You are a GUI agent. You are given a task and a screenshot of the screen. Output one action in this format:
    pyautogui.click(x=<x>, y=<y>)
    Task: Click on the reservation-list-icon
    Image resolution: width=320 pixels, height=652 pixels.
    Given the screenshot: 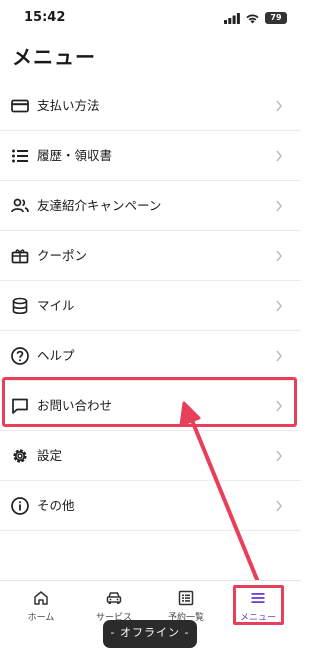 What is the action you would take?
    pyautogui.click(x=186, y=598)
    